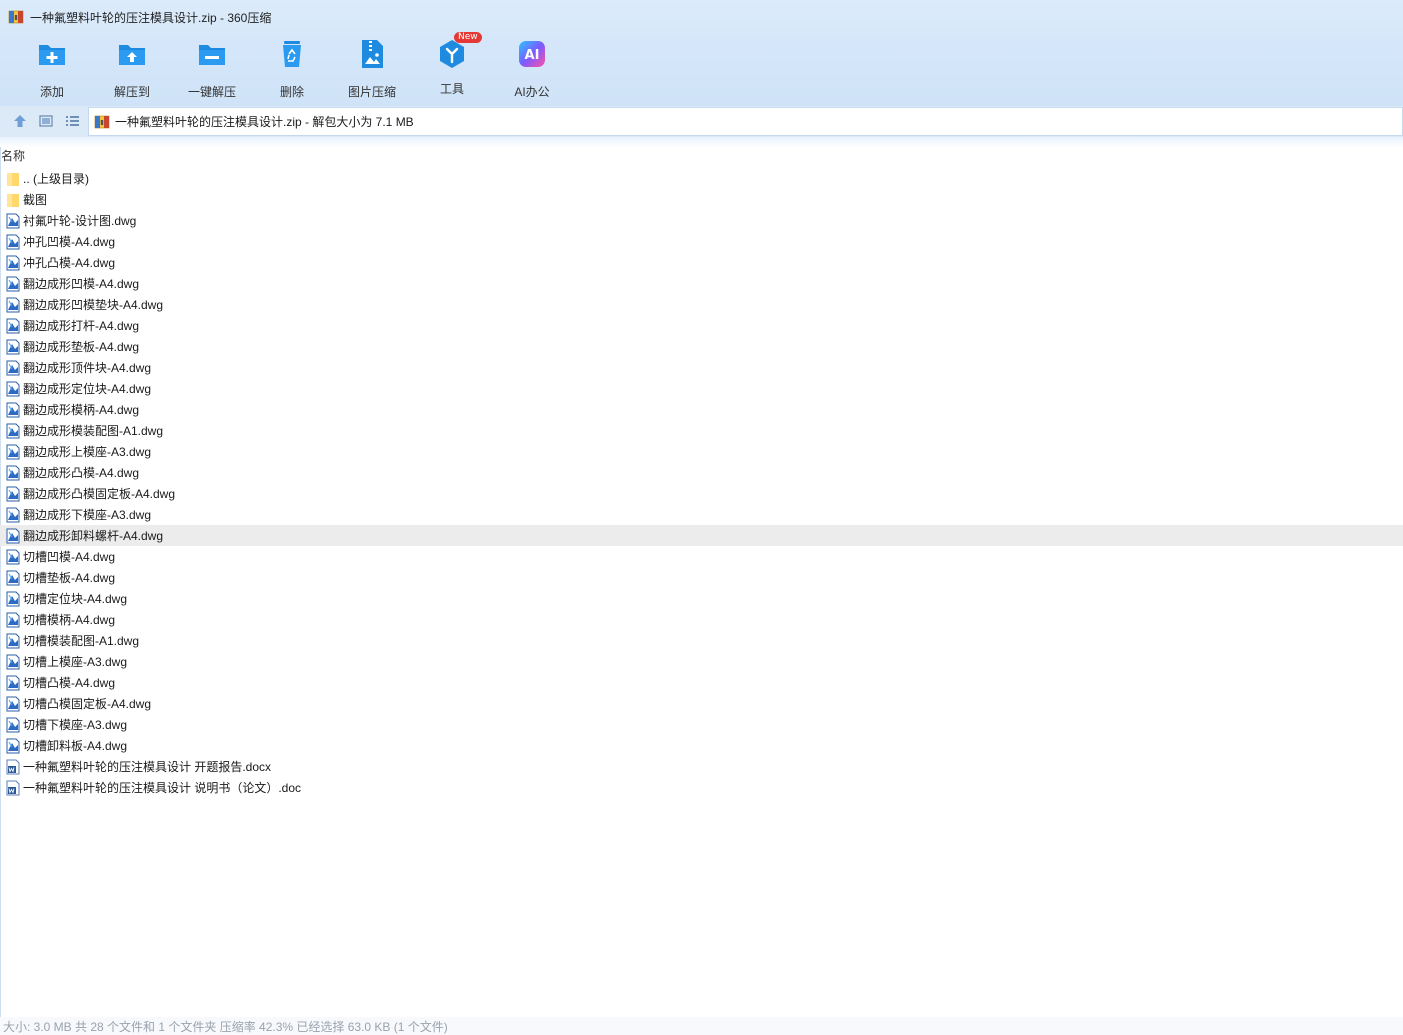 This screenshot has height=1035, width=1403. I want to click on file-name: 翻边成形凹模-A4.dwg, so click(81, 284).